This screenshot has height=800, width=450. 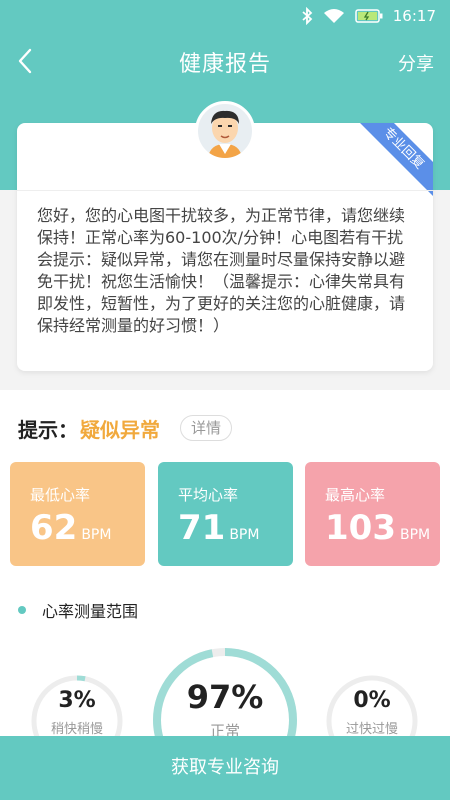 I want to click on wifi-icon, so click(x=333, y=16).